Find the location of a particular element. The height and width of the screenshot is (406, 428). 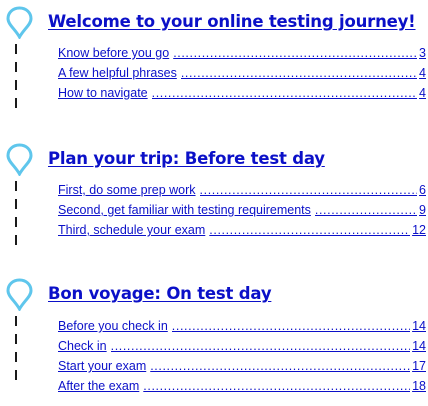

toc-item-helpful-phrases: A few helpful phrases 4 is located at coordinates (242, 73).